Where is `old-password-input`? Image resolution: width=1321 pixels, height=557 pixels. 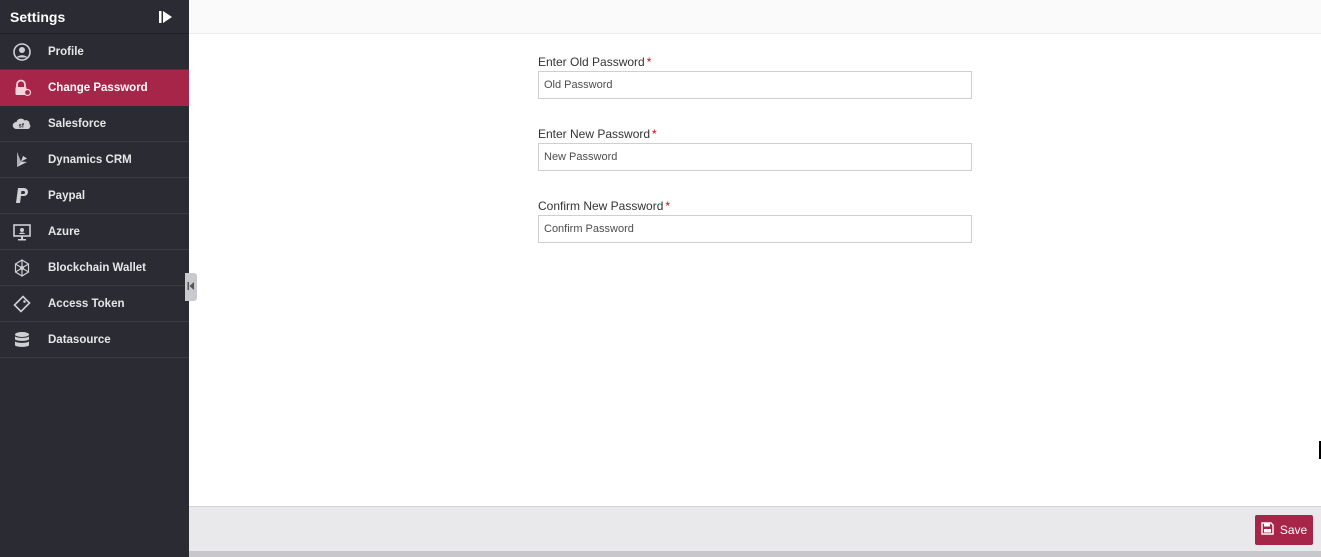 old-password-input is located at coordinates (755, 85).